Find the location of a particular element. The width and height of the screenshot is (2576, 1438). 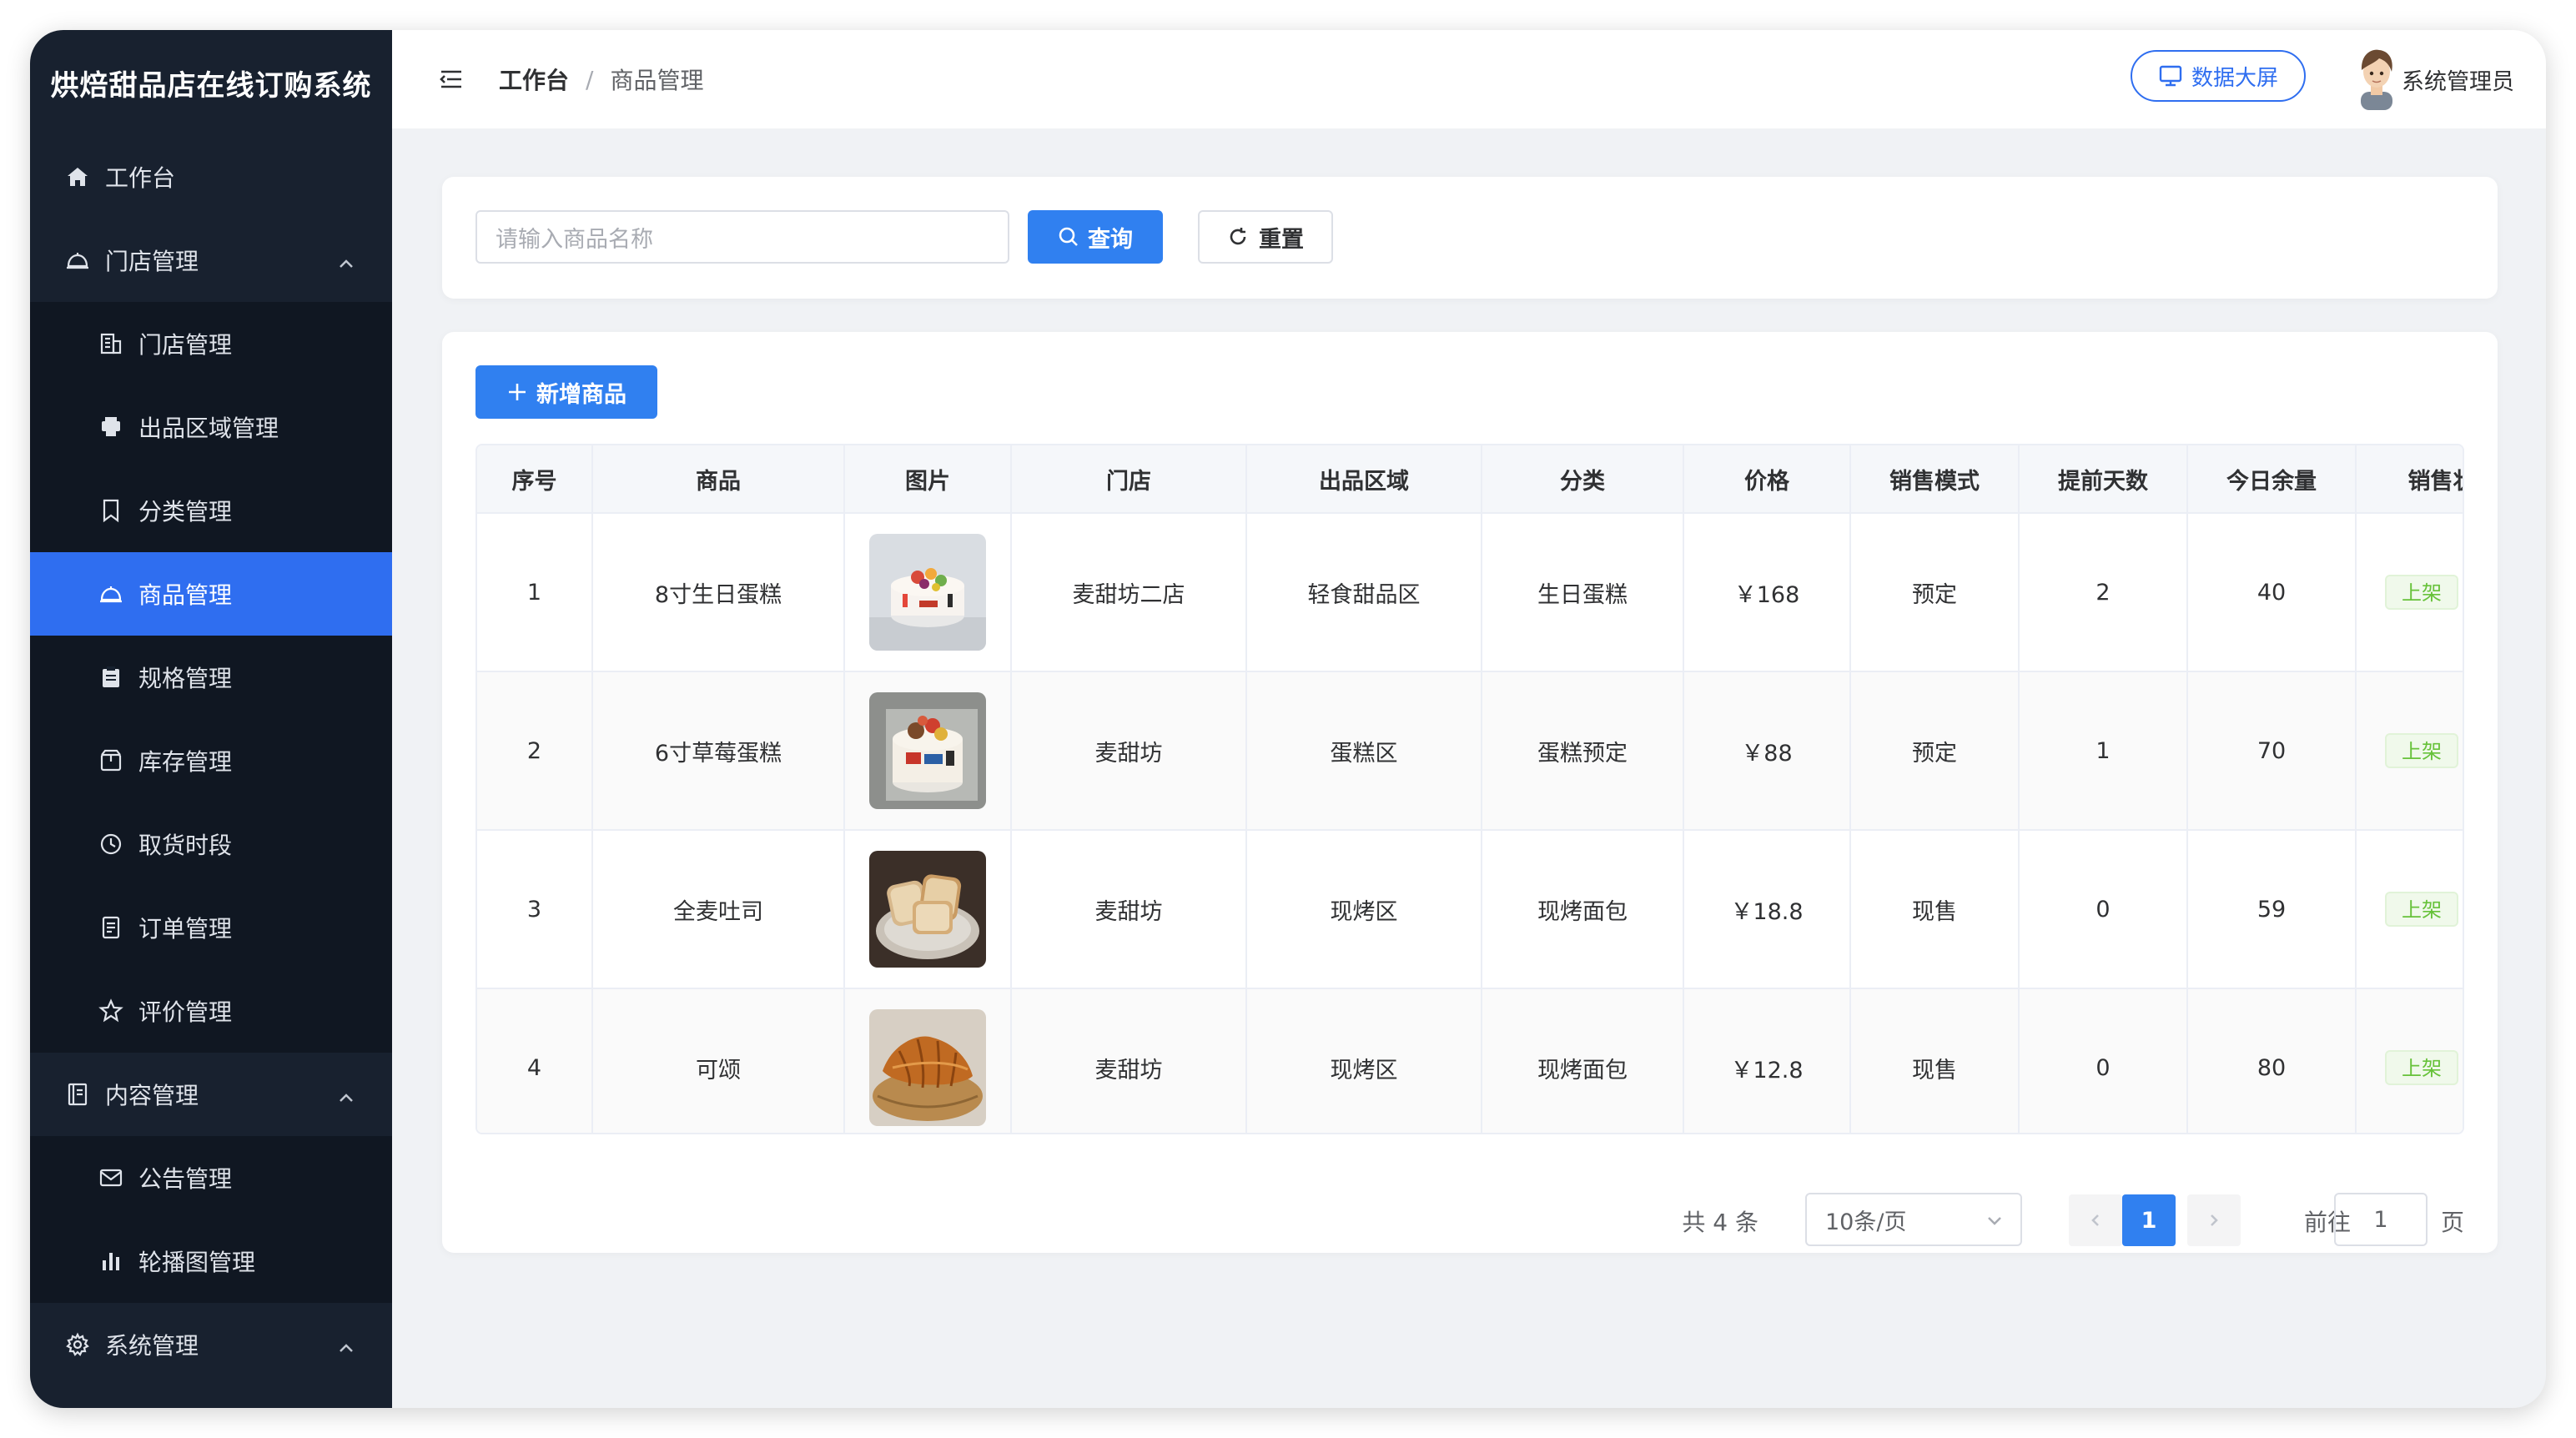

sidebar-item-7: 库存管理 is located at coordinates (211, 761).